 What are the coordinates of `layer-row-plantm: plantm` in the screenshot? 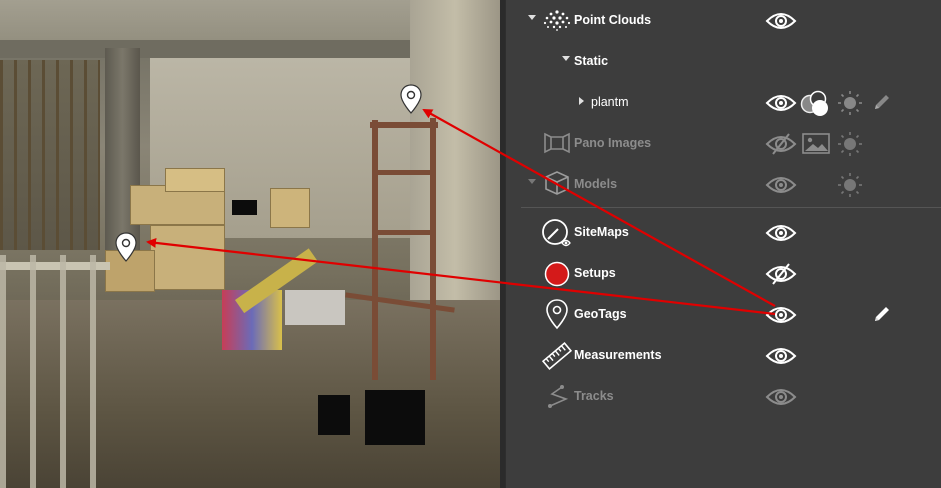 It's located at (723, 102).